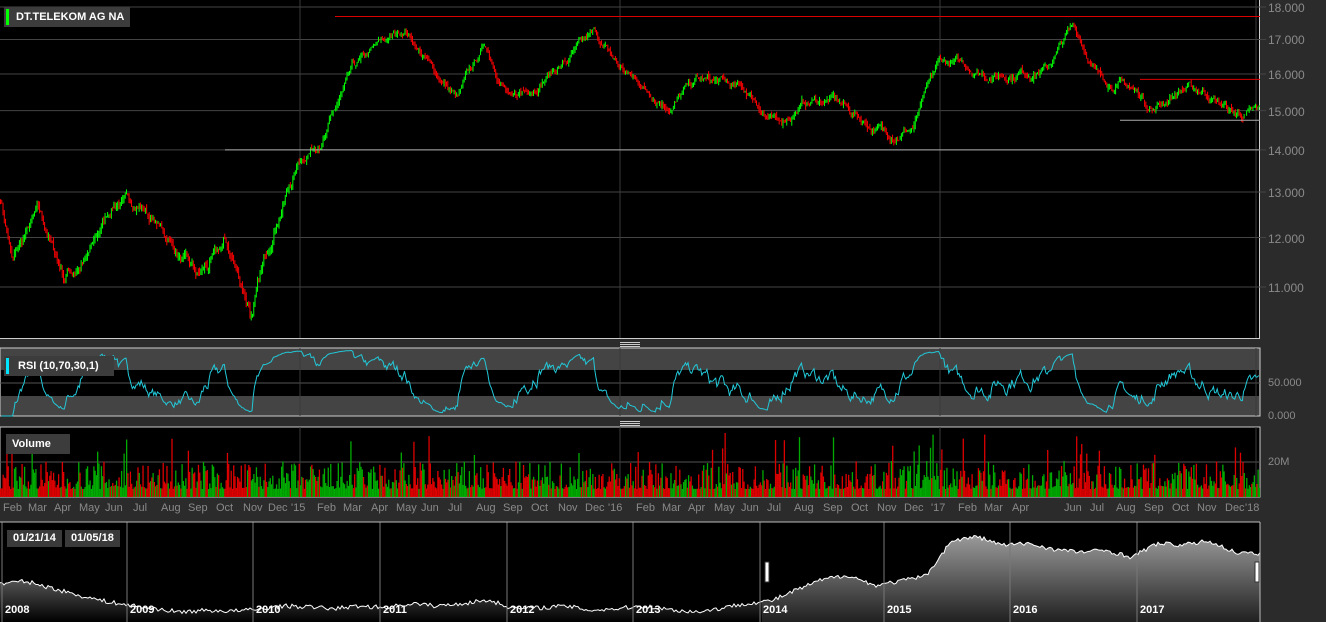  Describe the element at coordinates (63, 508) in the screenshot. I see `x-axis-label: Apr` at that location.